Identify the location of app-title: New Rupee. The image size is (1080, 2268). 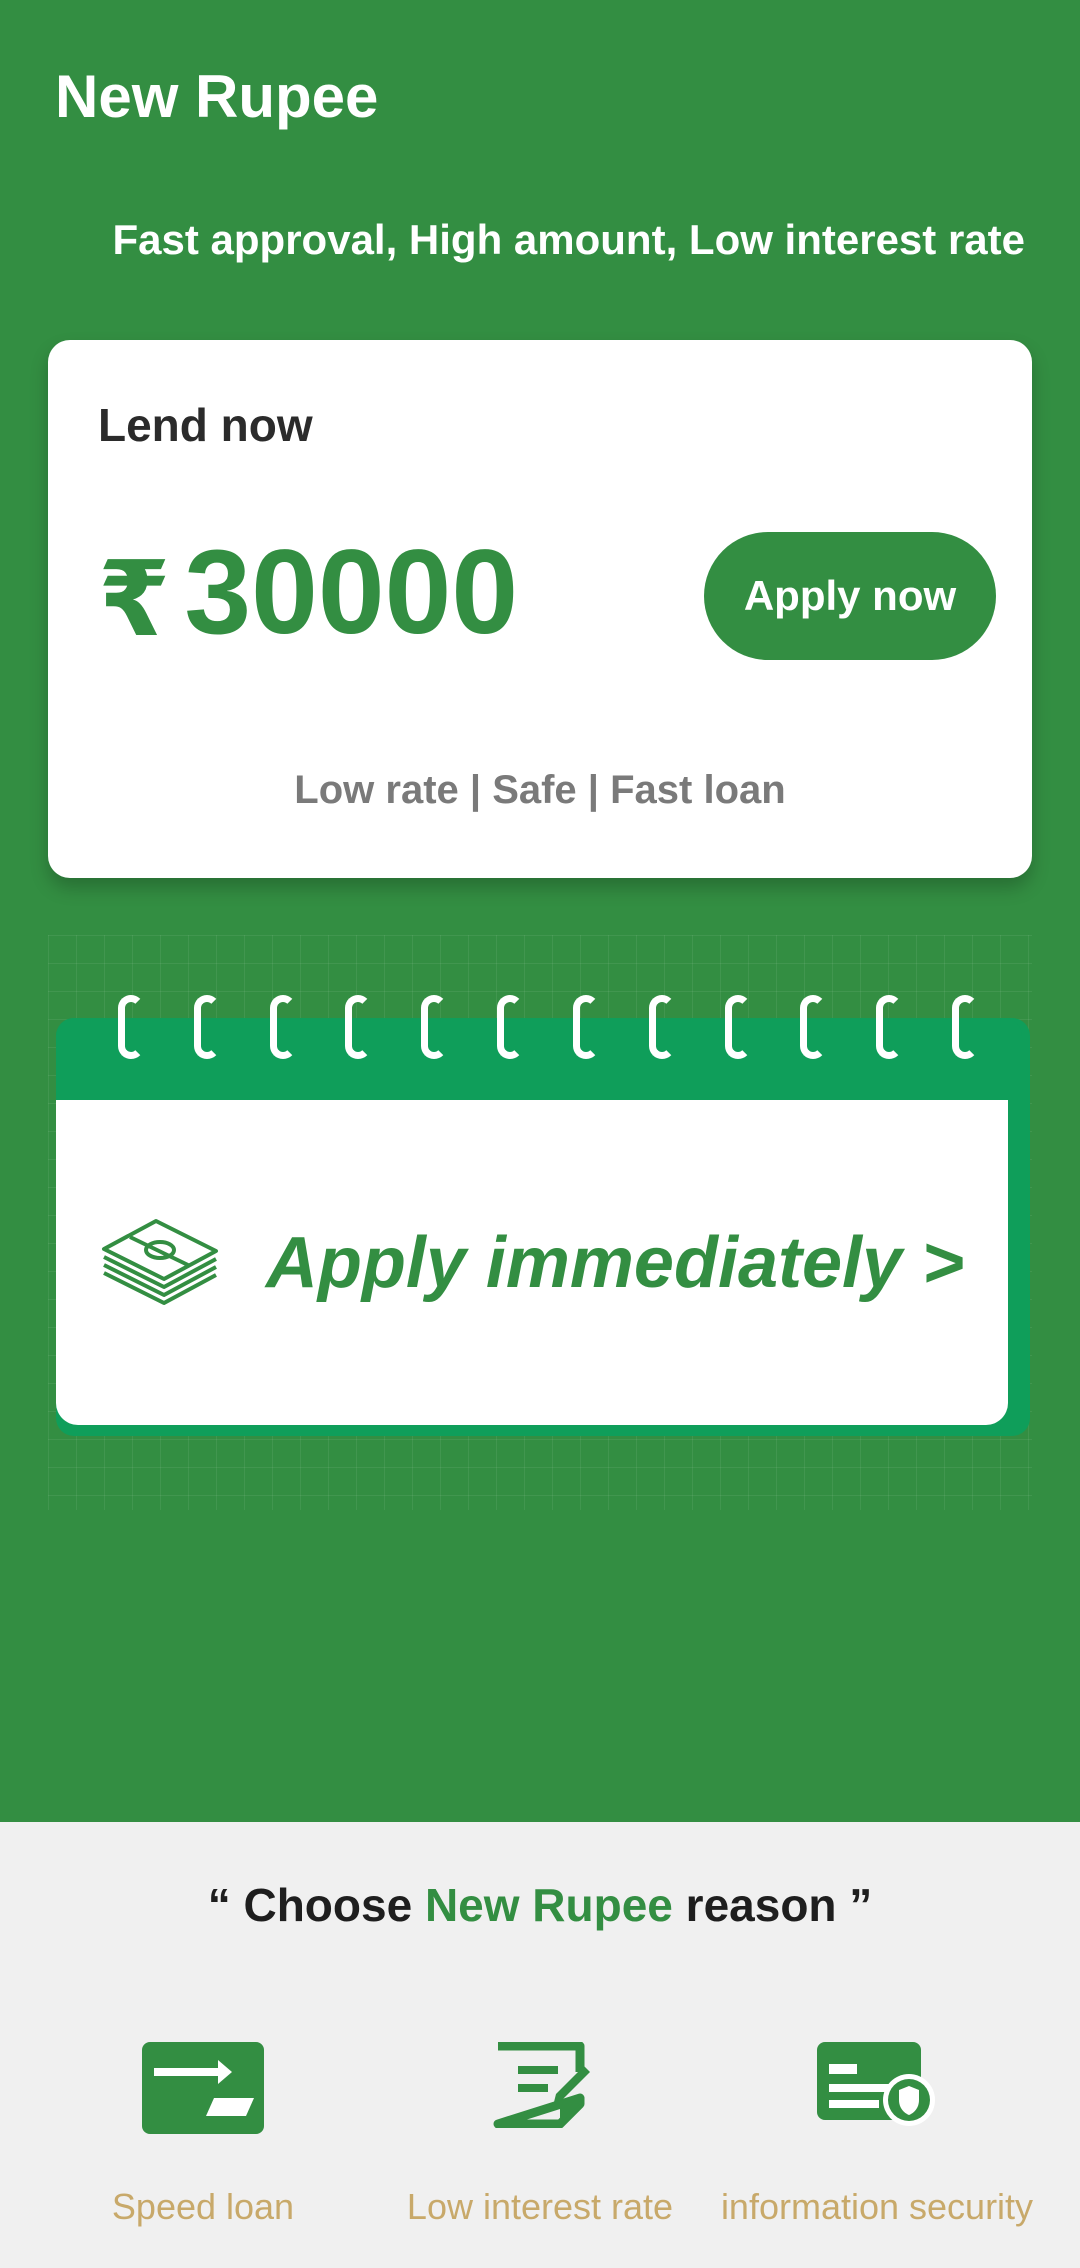
(217, 96).